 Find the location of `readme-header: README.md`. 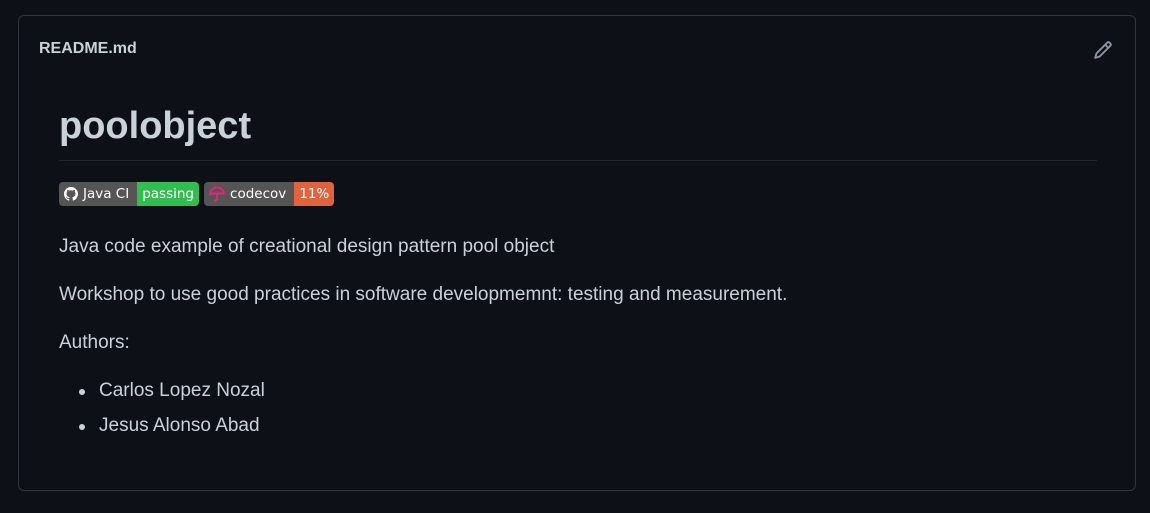

readme-header: README.md is located at coordinates (577, 50).